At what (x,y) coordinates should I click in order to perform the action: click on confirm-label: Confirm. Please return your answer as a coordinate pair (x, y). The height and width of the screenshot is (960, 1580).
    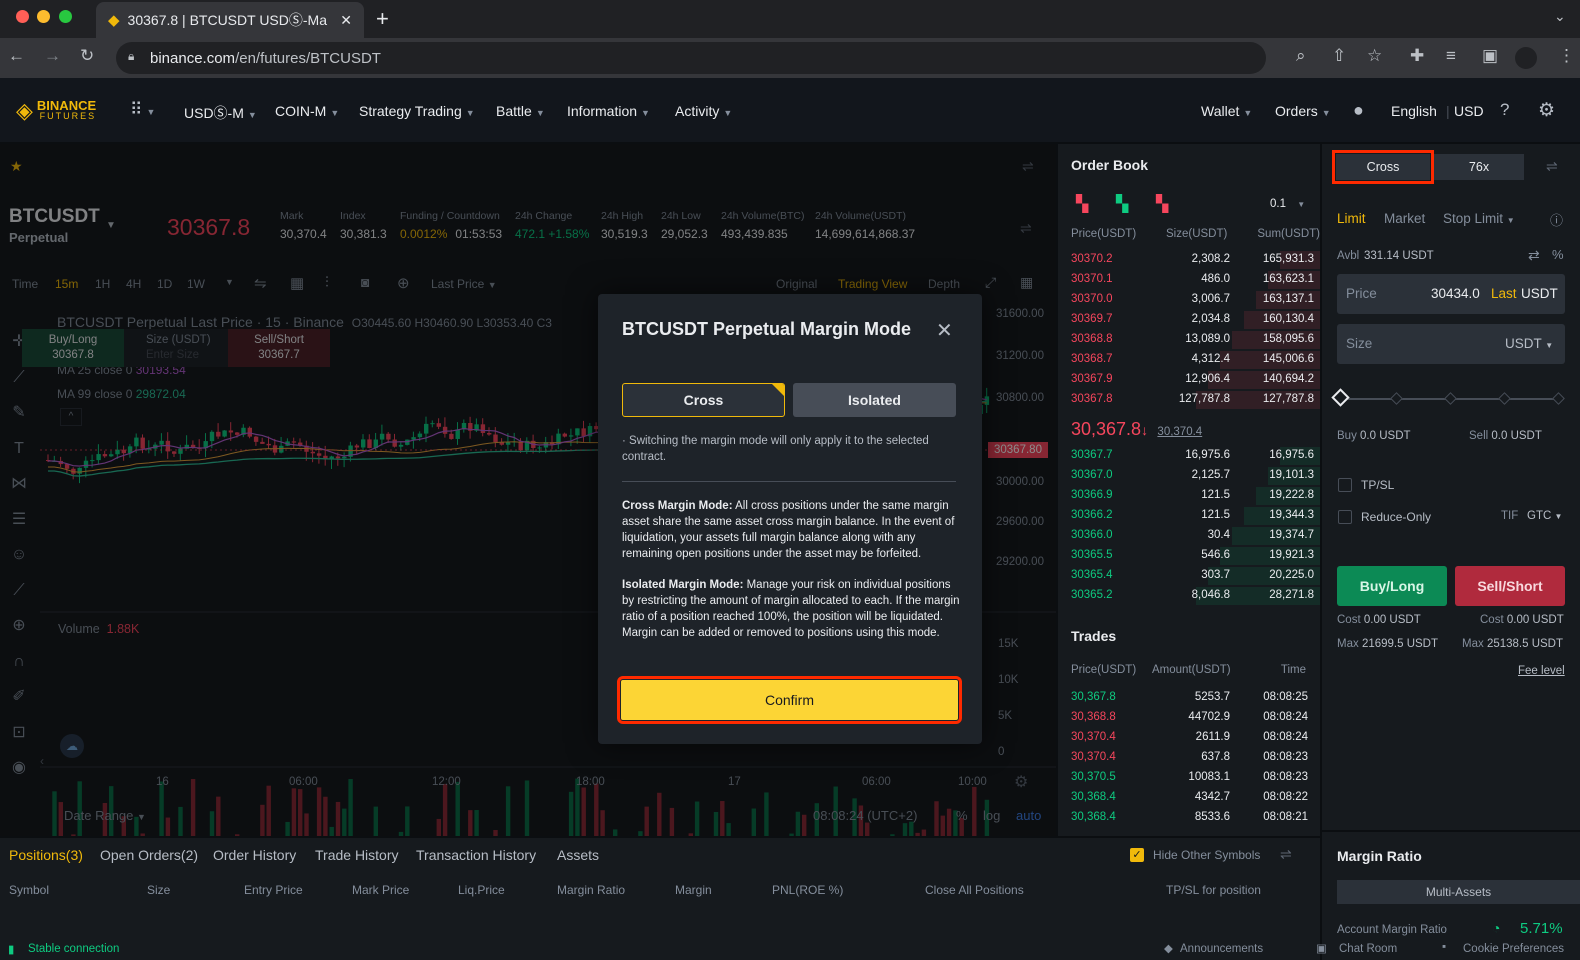
    Looking at the image, I should click on (789, 700).